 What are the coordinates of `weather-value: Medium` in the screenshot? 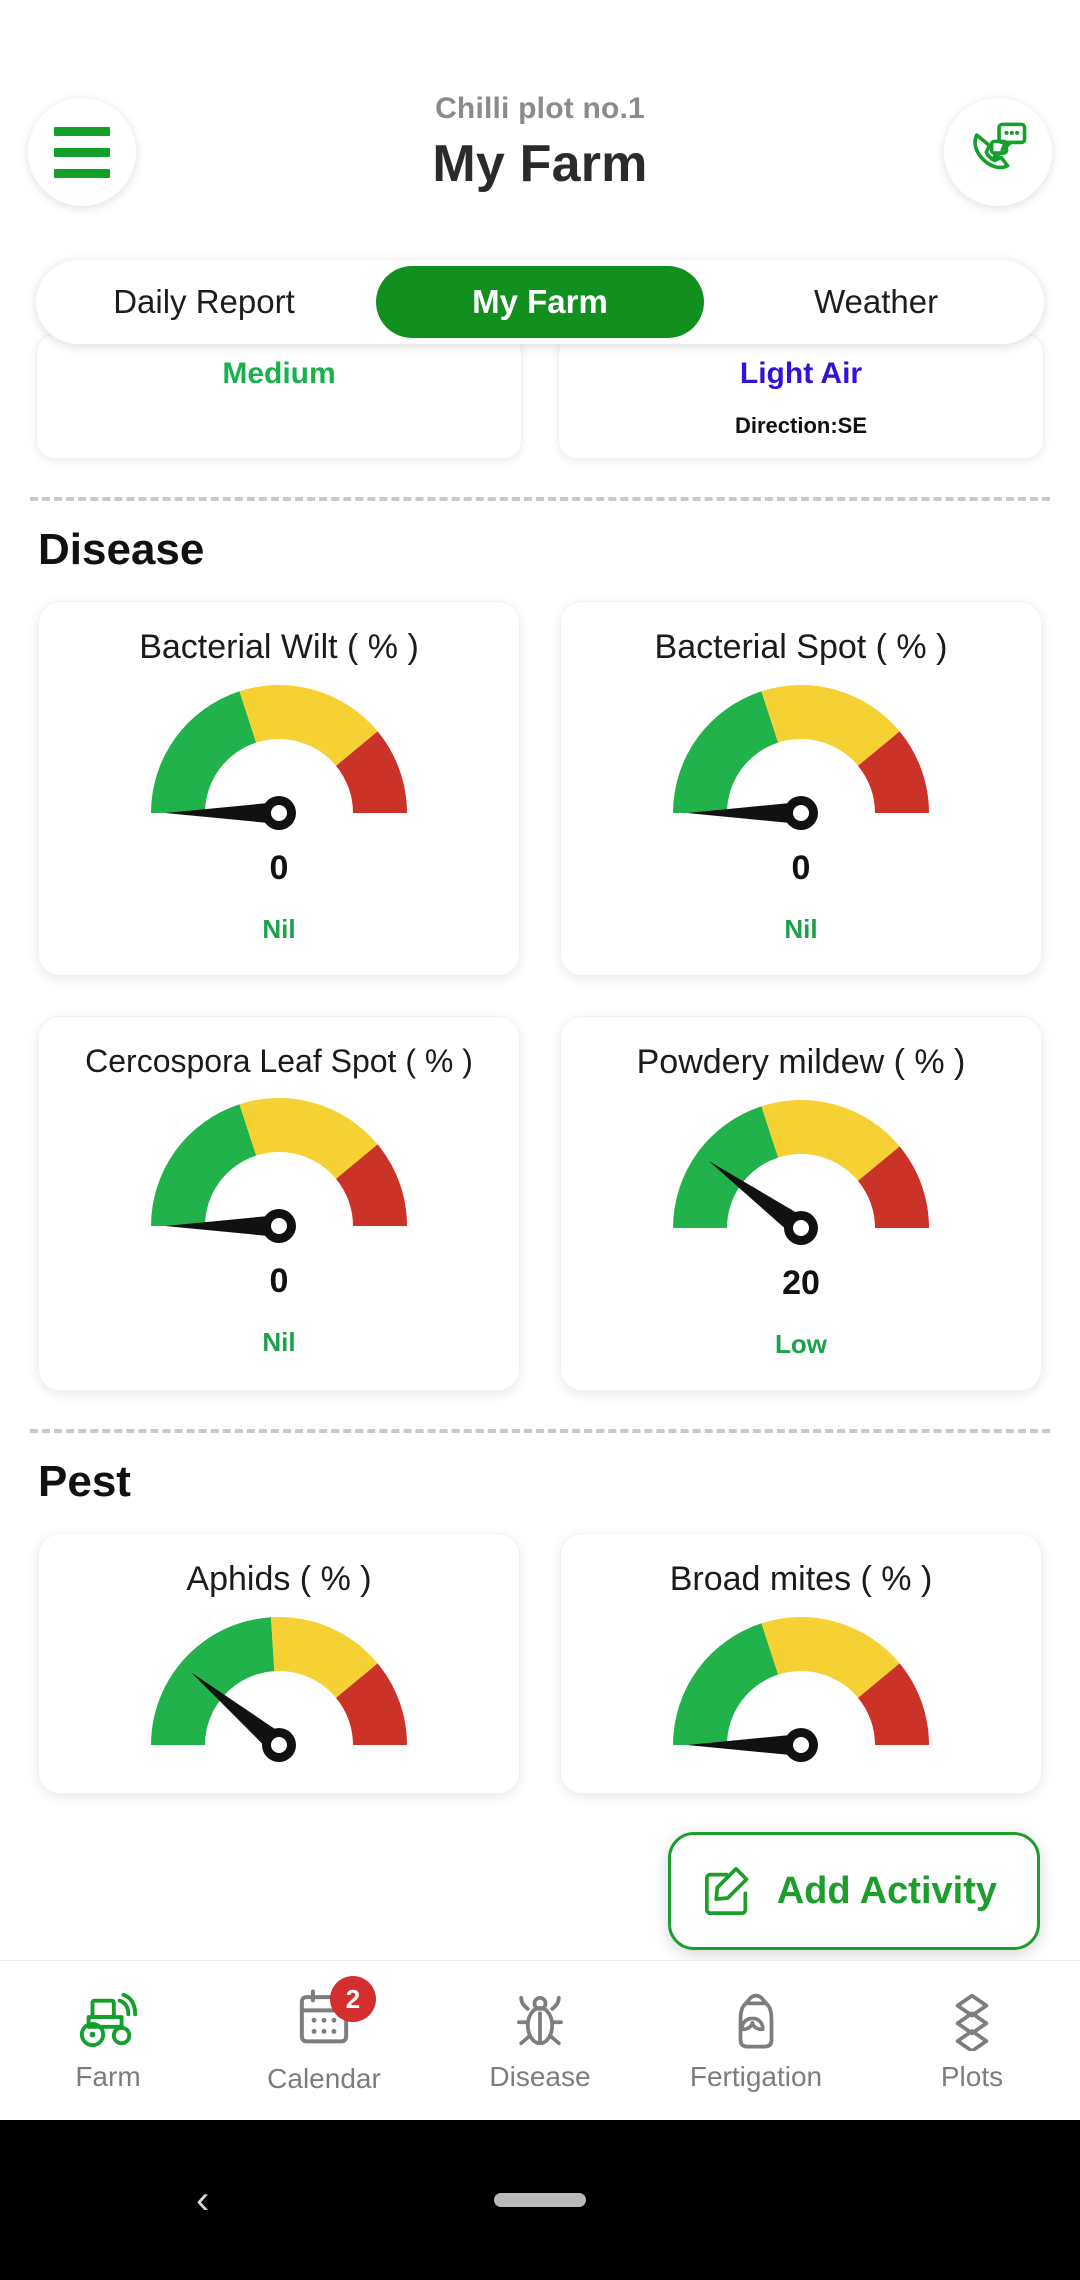 It's located at (279, 373).